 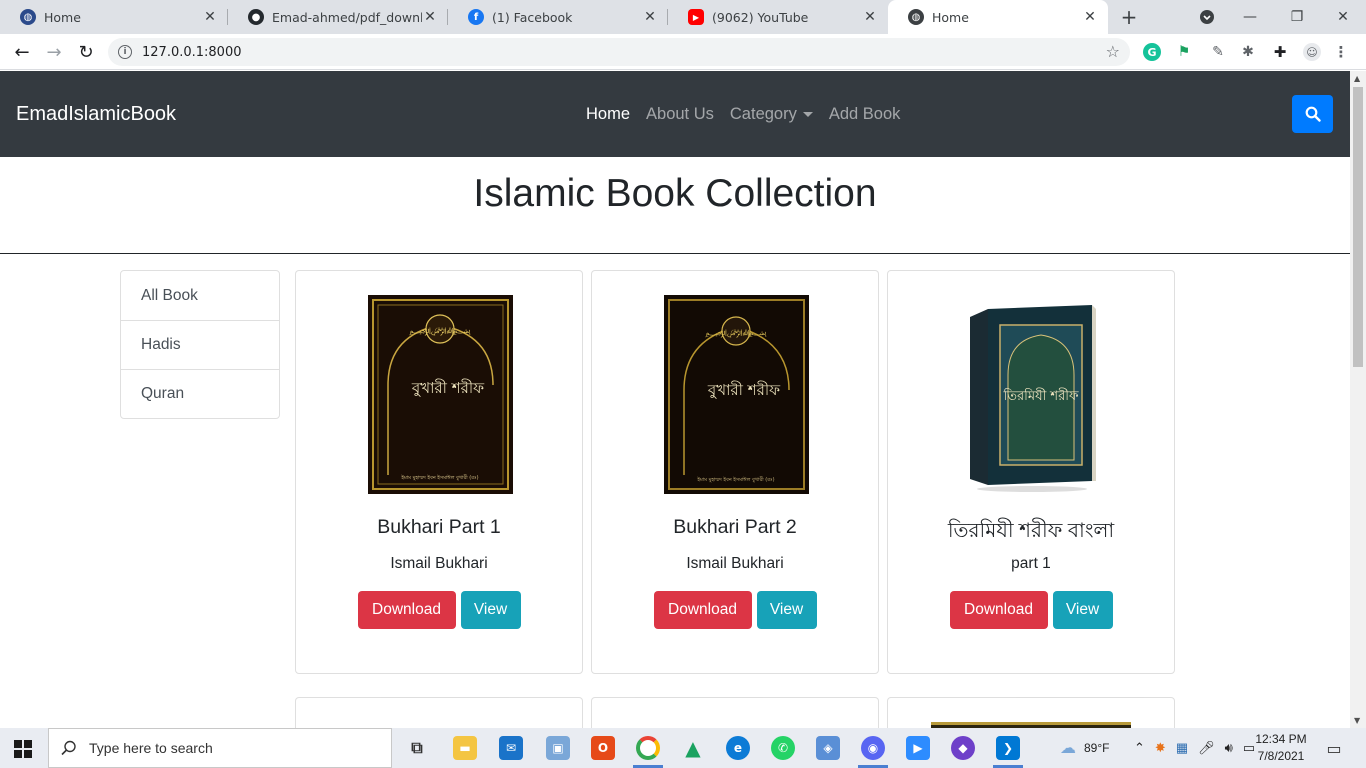 What do you see at coordinates (1206, 748) in the screenshot?
I see `microphone-icon: 🎤︎` at bounding box center [1206, 748].